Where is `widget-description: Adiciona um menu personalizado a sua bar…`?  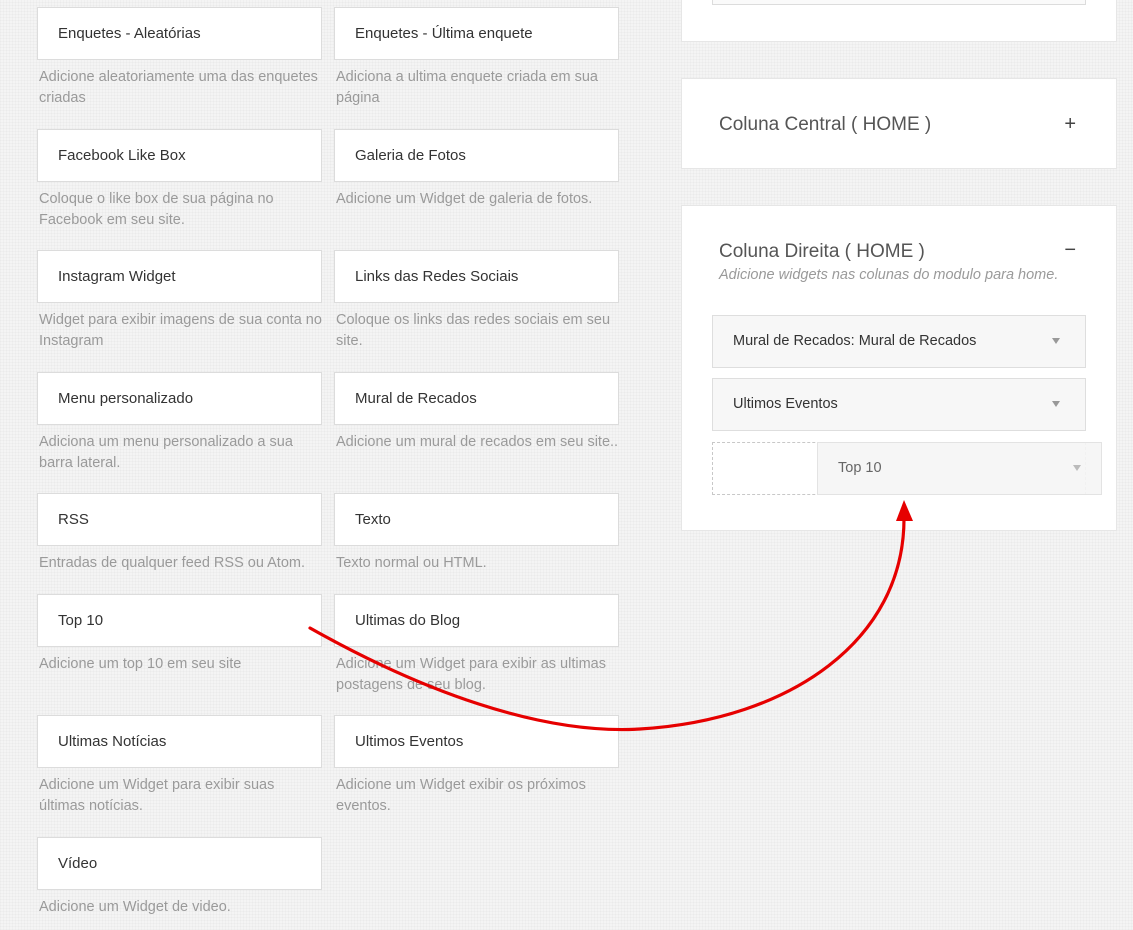
widget-description: Adiciona um menu personalizado a sua bar… is located at coordinates (166, 452).